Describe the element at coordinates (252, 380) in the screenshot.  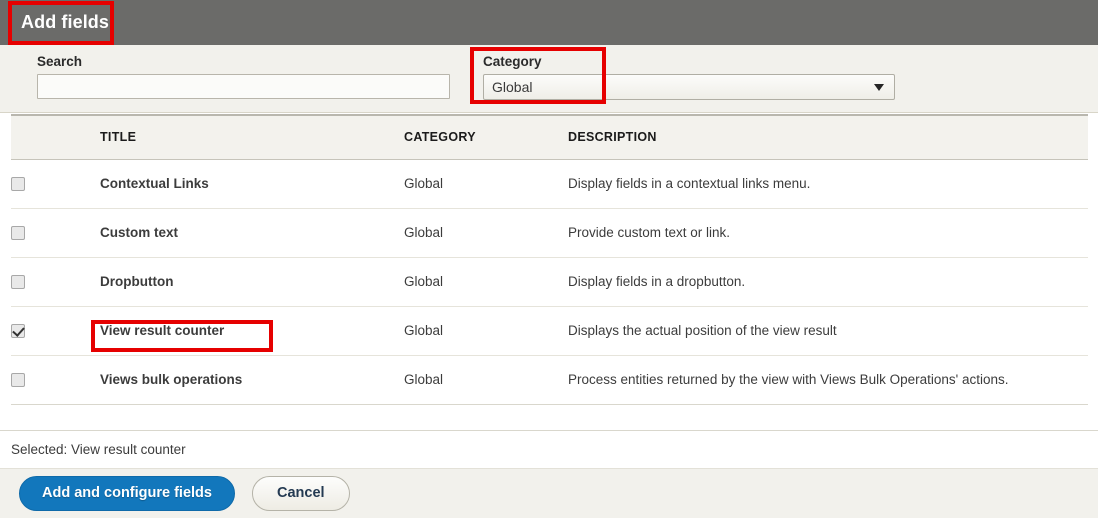
I see `row-title: Views bulk operations` at that location.